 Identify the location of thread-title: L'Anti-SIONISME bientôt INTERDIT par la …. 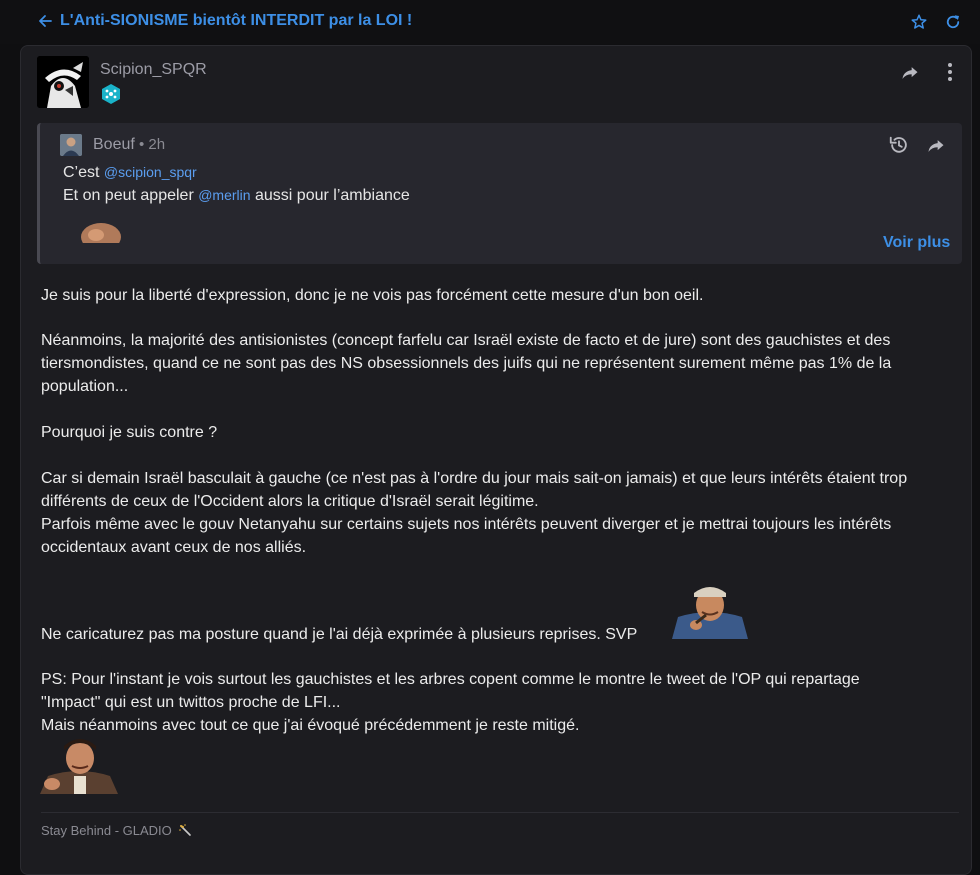
(236, 21).